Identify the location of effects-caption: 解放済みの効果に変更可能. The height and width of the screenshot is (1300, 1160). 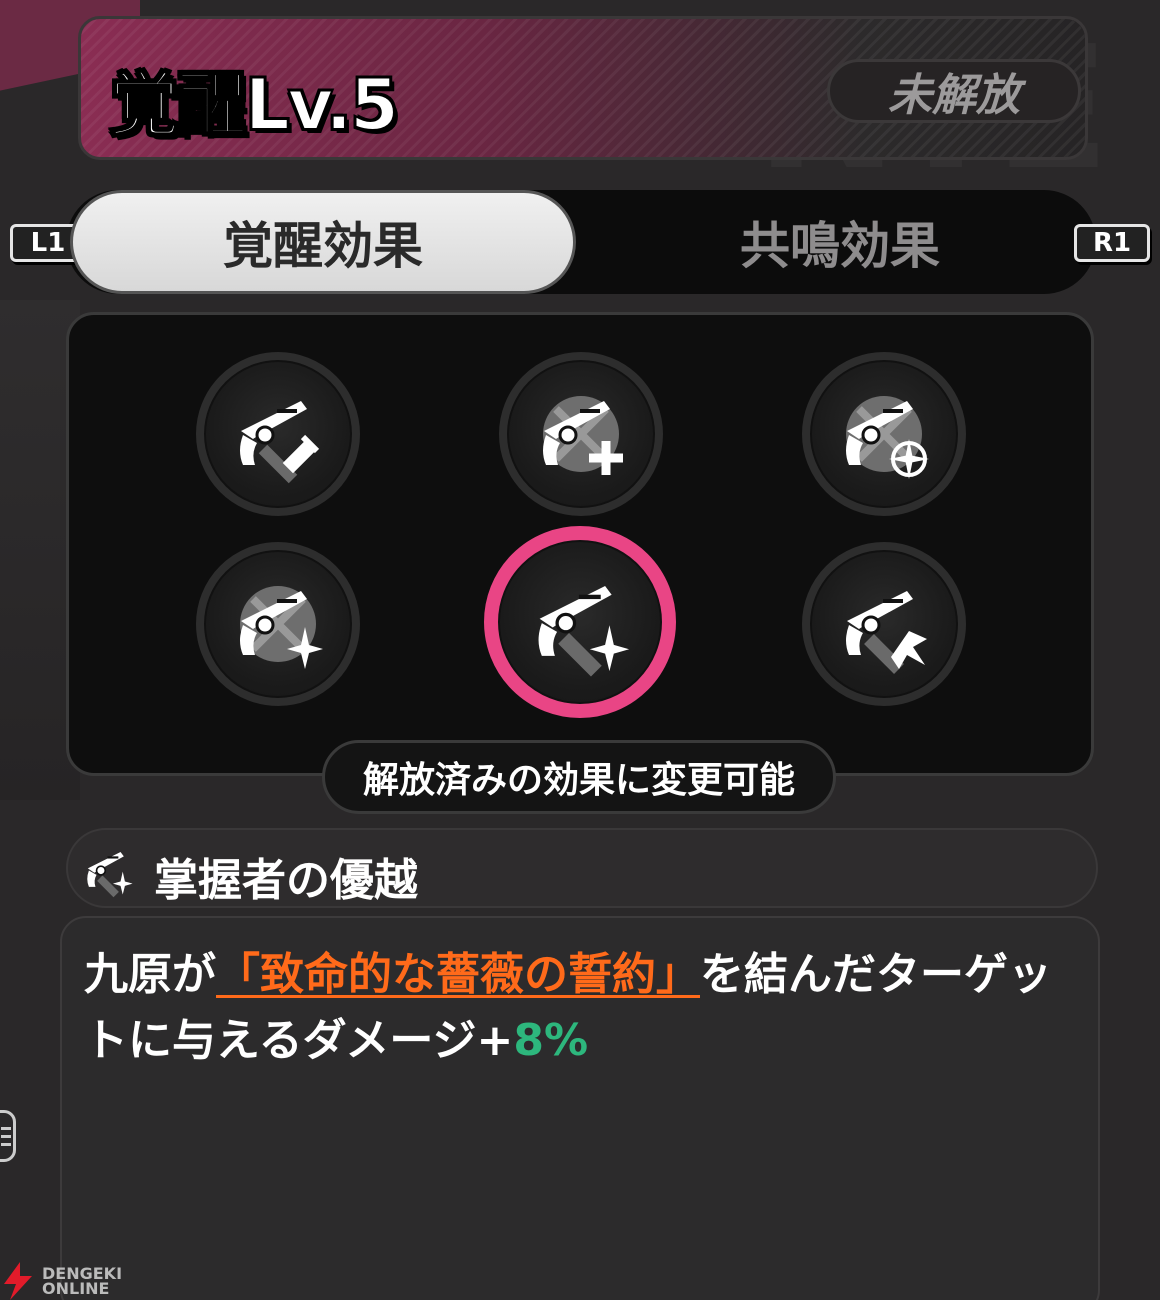
(579, 777).